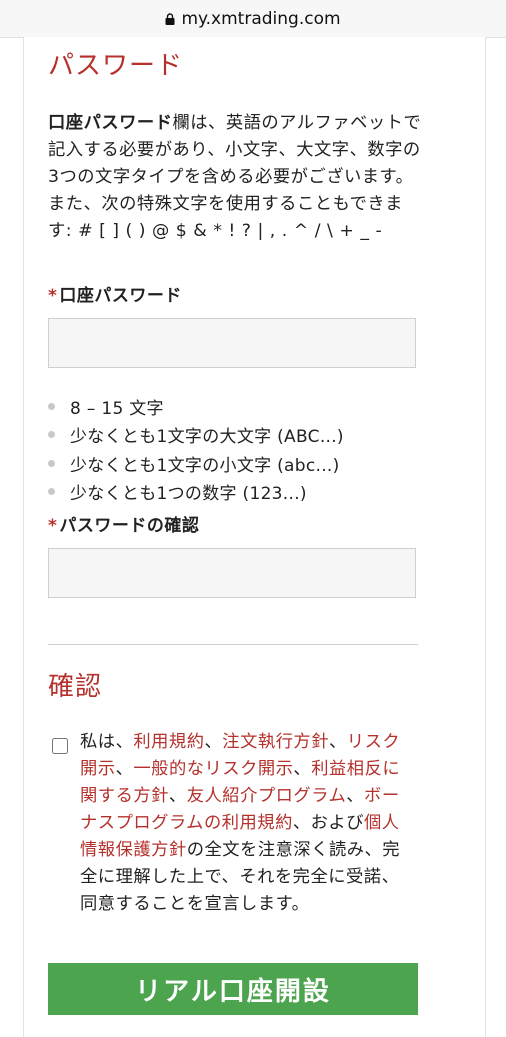 This screenshot has height=1037, width=506. I want to click on browser-url-bar: my.xmtrading.com, so click(253, 19).